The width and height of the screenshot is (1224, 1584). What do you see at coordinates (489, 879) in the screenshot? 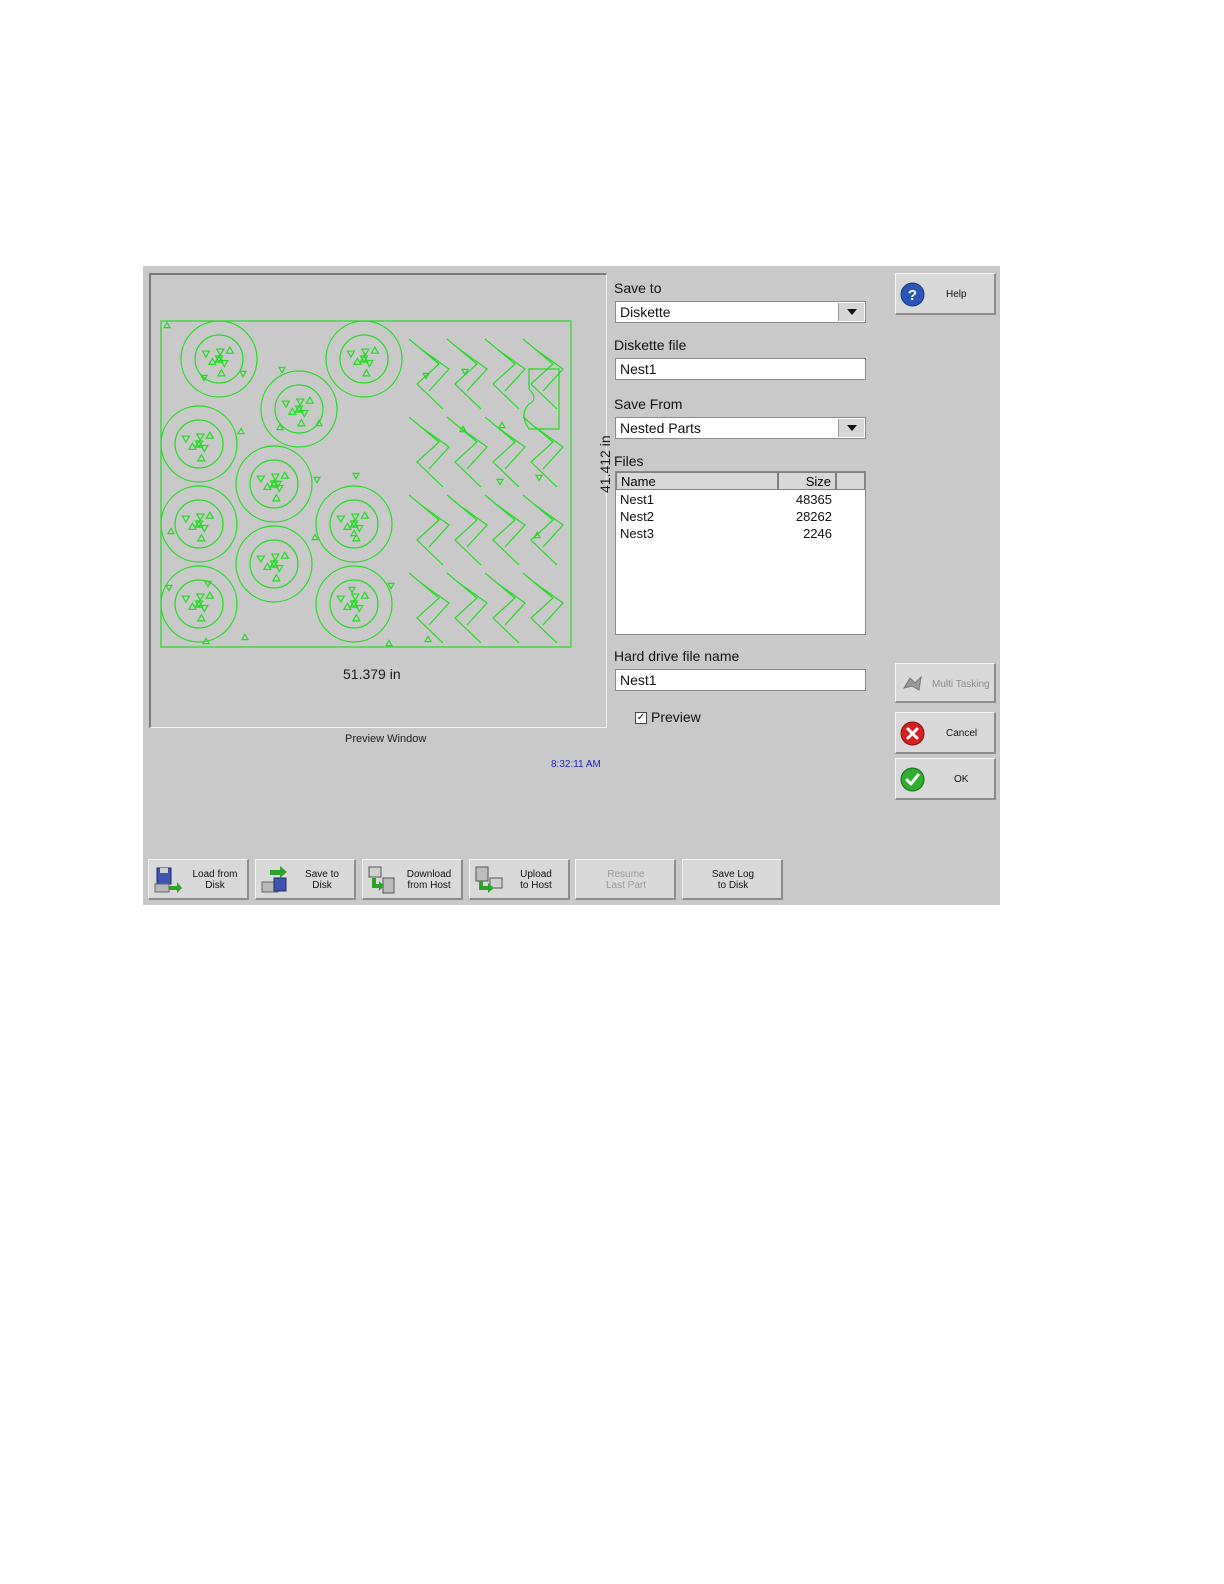
I see `upload-icon` at bounding box center [489, 879].